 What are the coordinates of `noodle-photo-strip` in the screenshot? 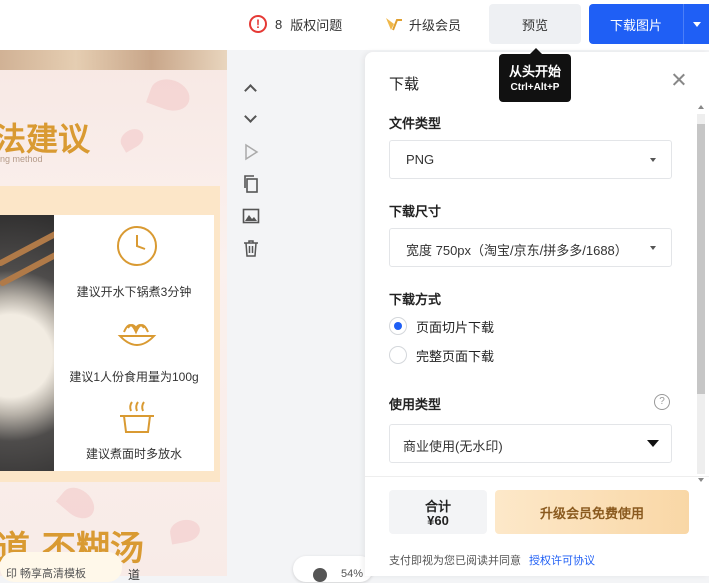 It's located at (113, 60).